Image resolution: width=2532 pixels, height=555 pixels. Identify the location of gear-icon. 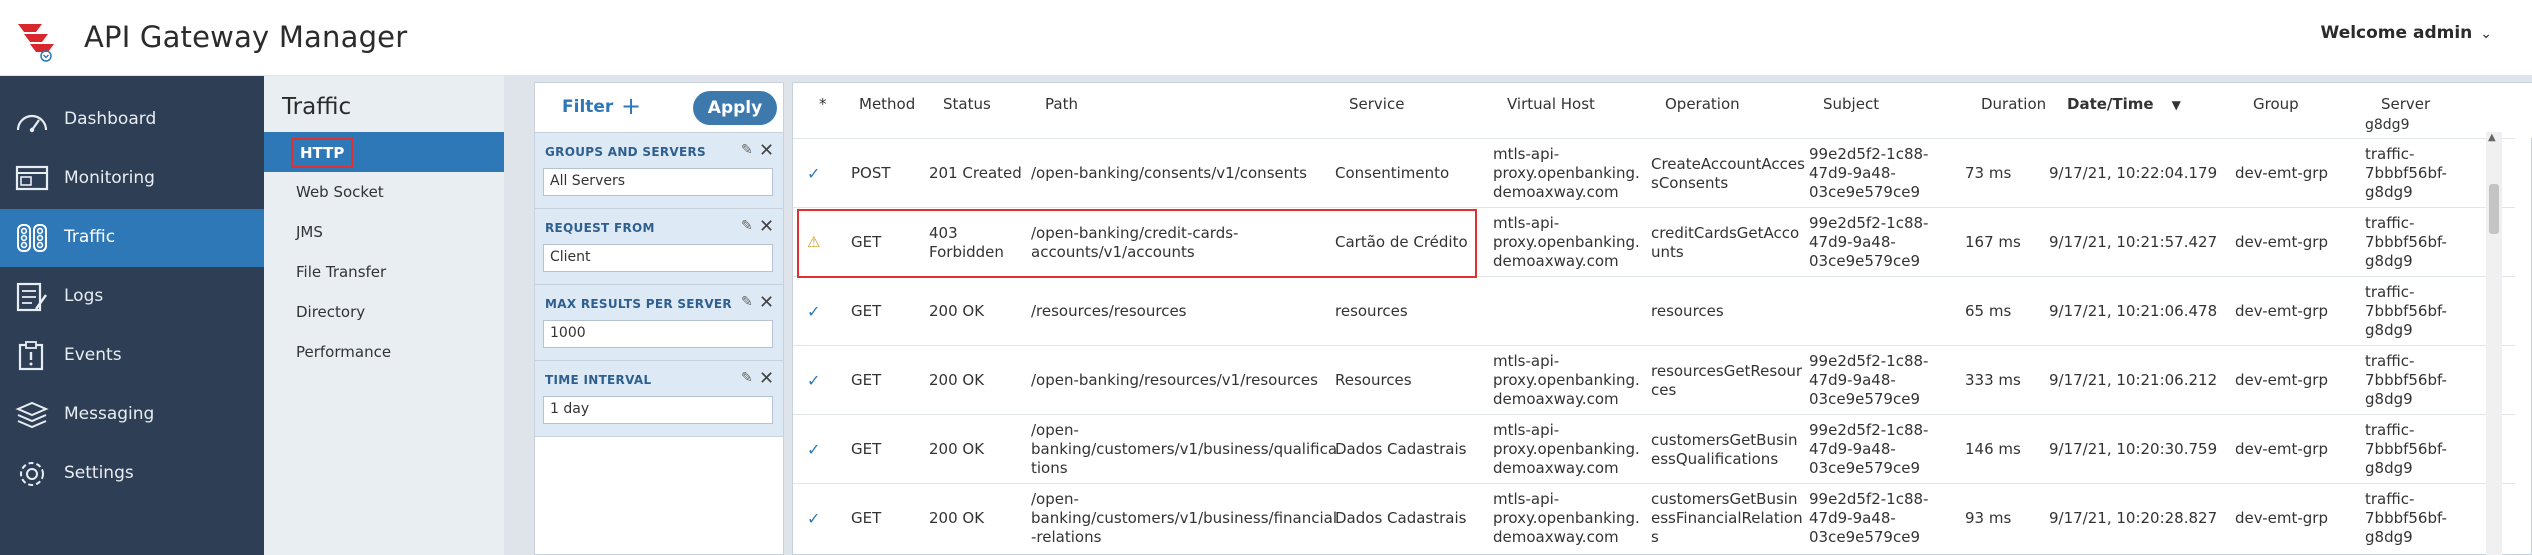
(32, 474).